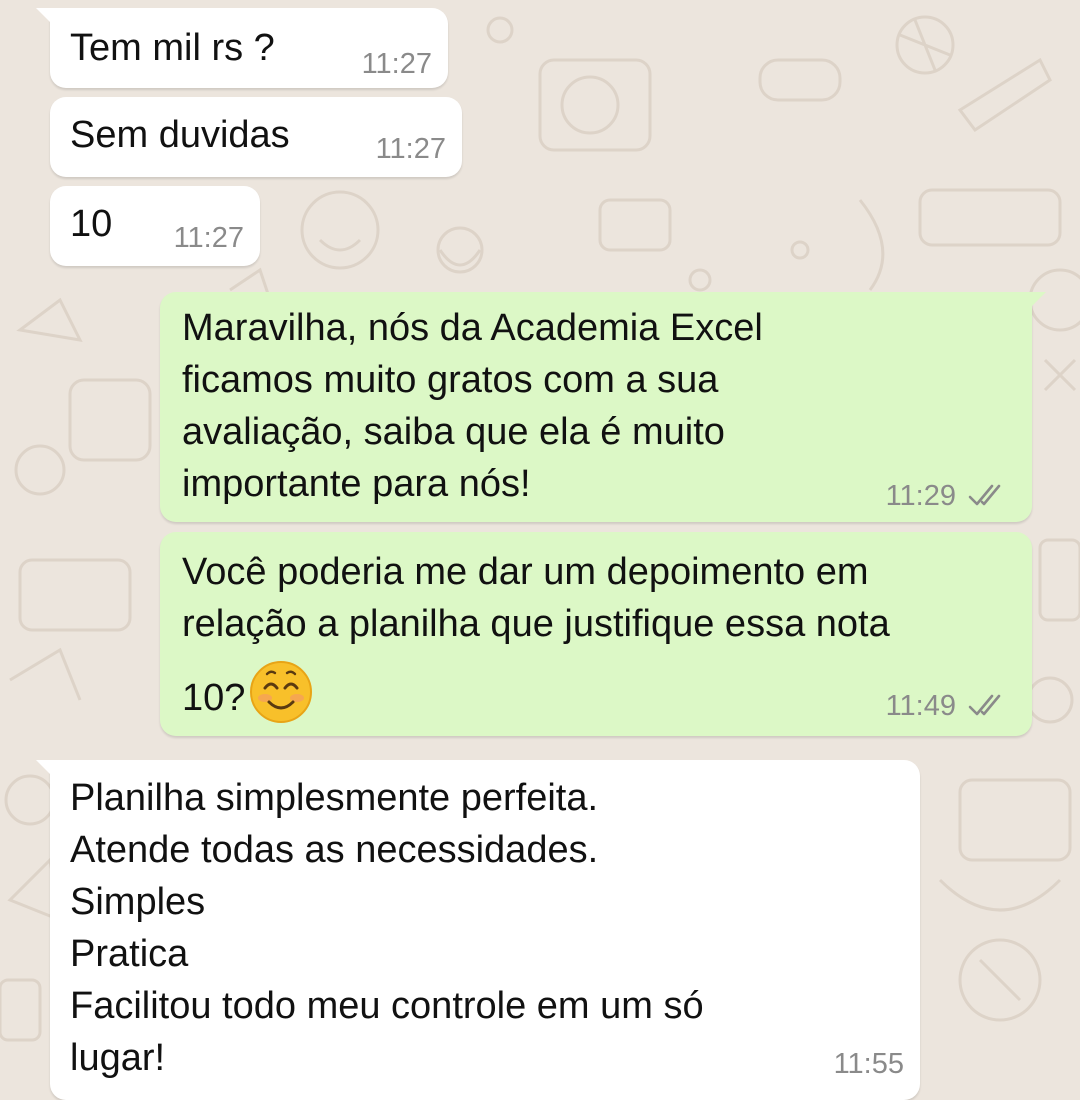 This screenshot has width=1080, height=1100. What do you see at coordinates (920, 706) in the screenshot?
I see `message-timestamp: 11:49` at bounding box center [920, 706].